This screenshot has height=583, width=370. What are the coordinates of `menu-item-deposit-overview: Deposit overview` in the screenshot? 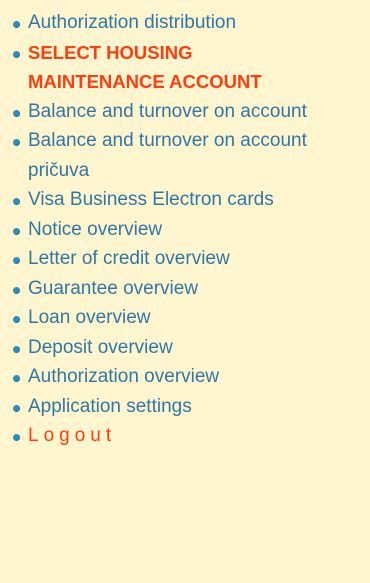 It's located at (185, 348).